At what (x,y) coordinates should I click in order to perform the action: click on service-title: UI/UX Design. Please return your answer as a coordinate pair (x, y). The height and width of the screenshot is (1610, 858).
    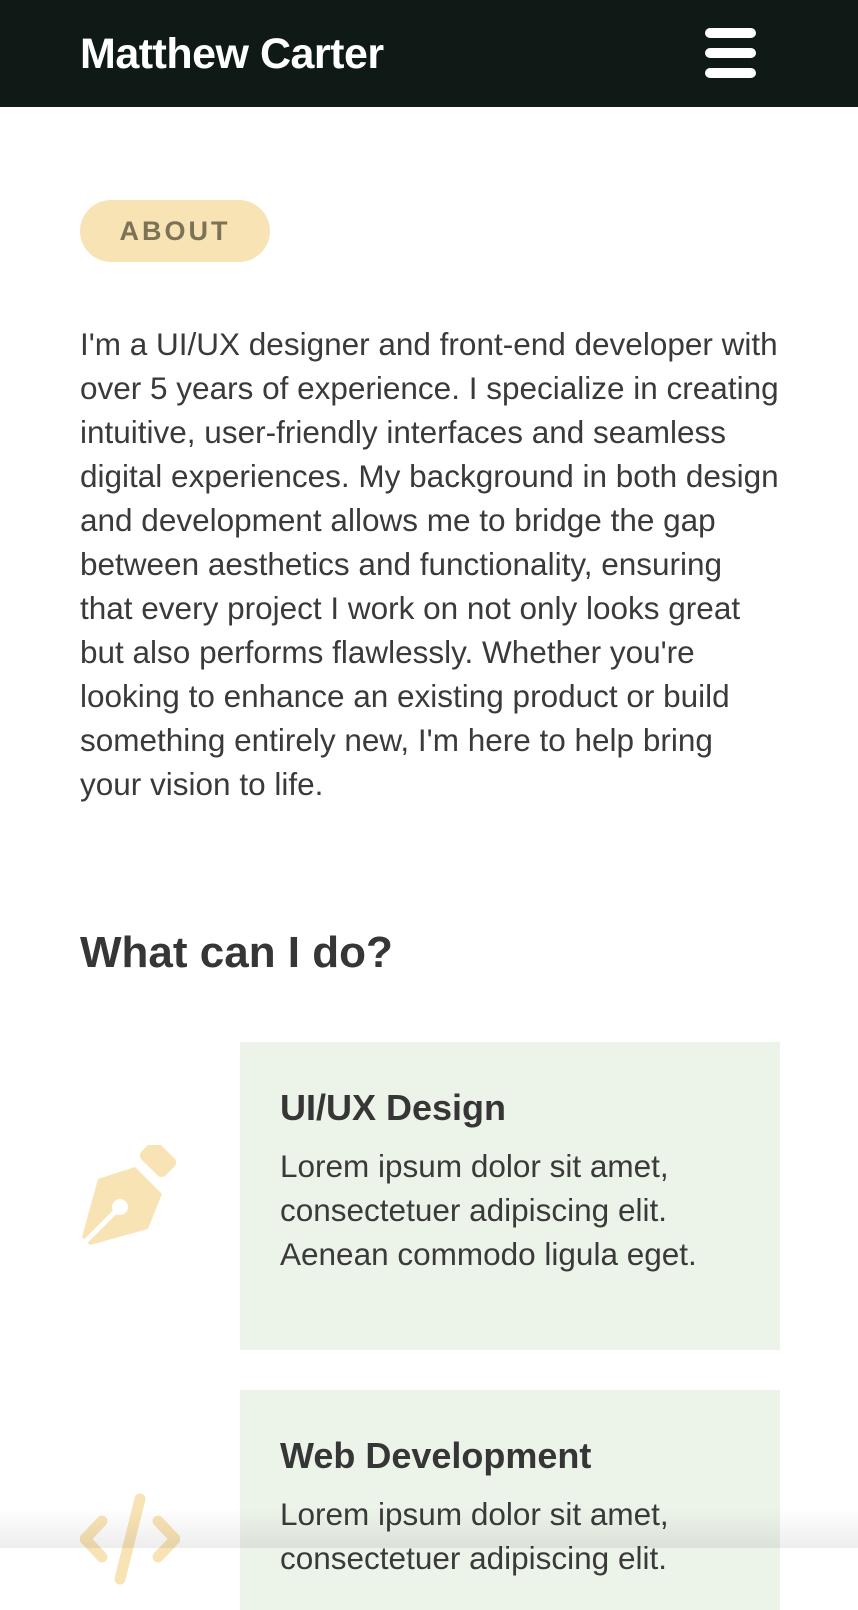
    Looking at the image, I should click on (393, 1107).